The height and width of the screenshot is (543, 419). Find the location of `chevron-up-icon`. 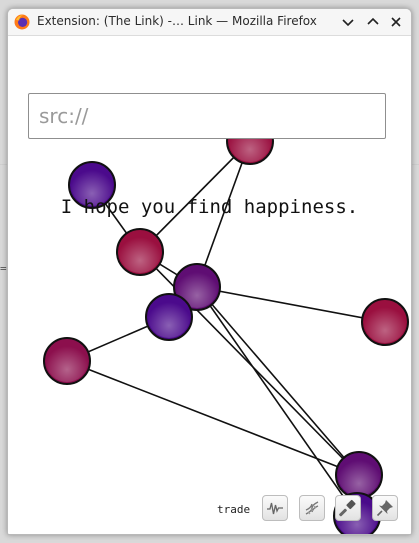

chevron-up-icon is located at coordinates (373, 21).